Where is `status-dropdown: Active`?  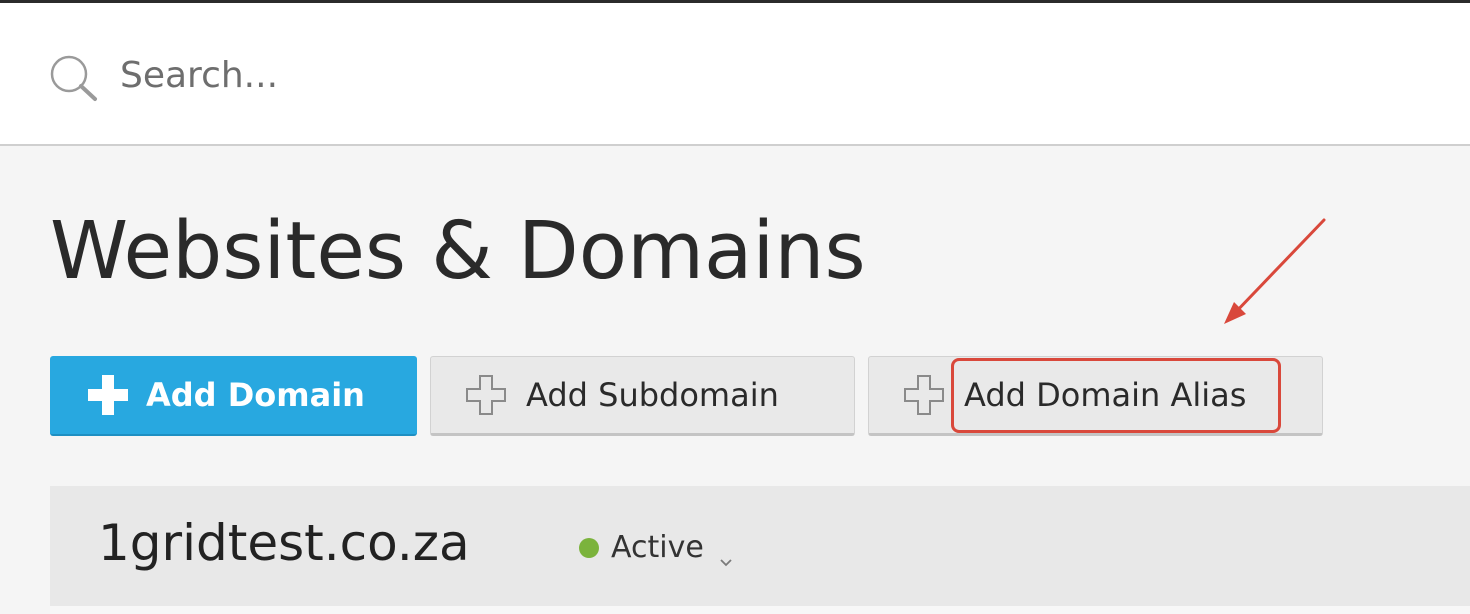 status-dropdown: Active is located at coordinates (656, 548).